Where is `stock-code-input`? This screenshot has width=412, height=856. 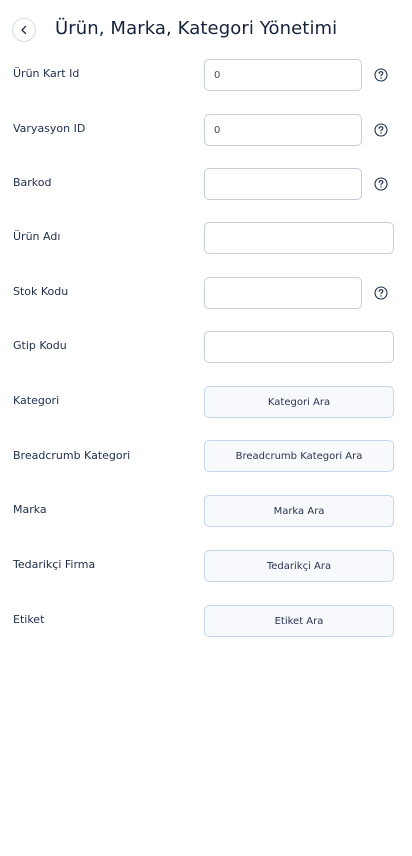
stock-code-input is located at coordinates (283, 293).